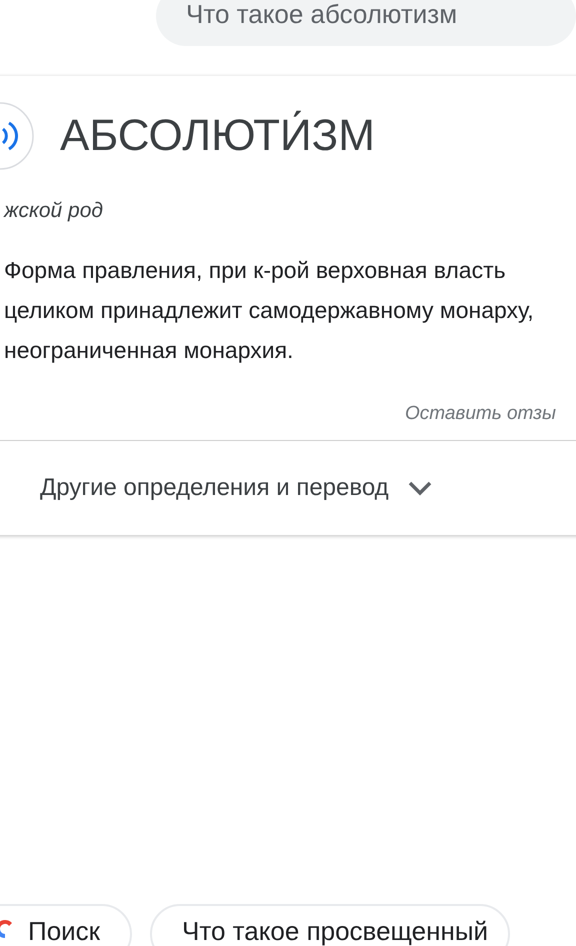 The width and height of the screenshot is (576, 946). Describe the element at coordinates (480, 420) in the screenshot. I see `feedback-link: Оставить отзы` at that location.